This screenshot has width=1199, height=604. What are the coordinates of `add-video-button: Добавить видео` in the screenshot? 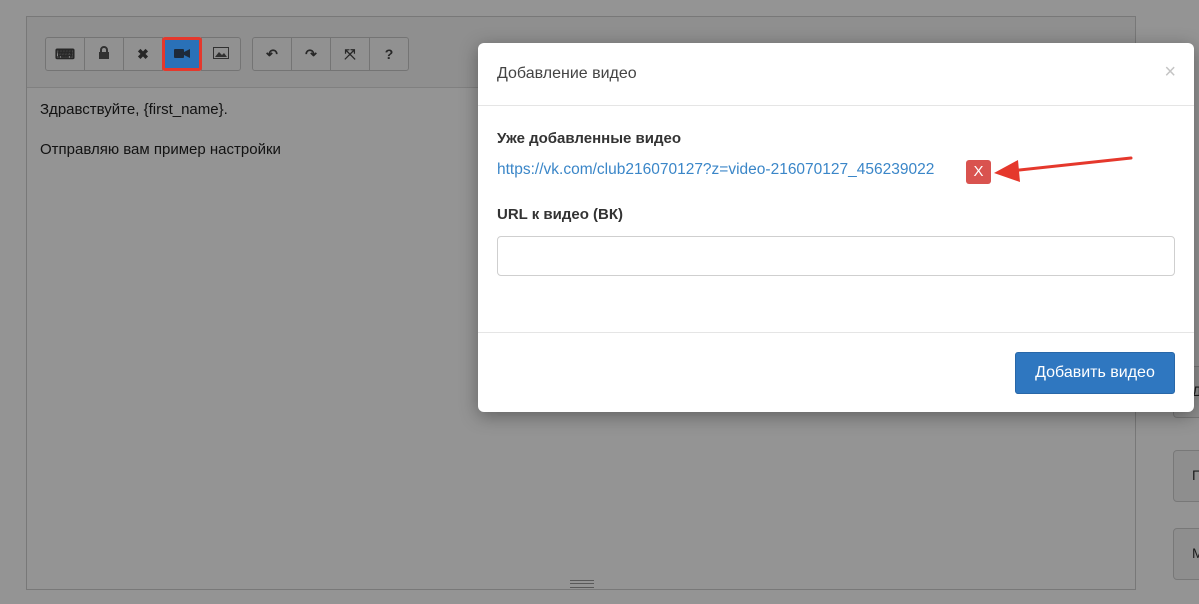 It's located at (1095, 373).